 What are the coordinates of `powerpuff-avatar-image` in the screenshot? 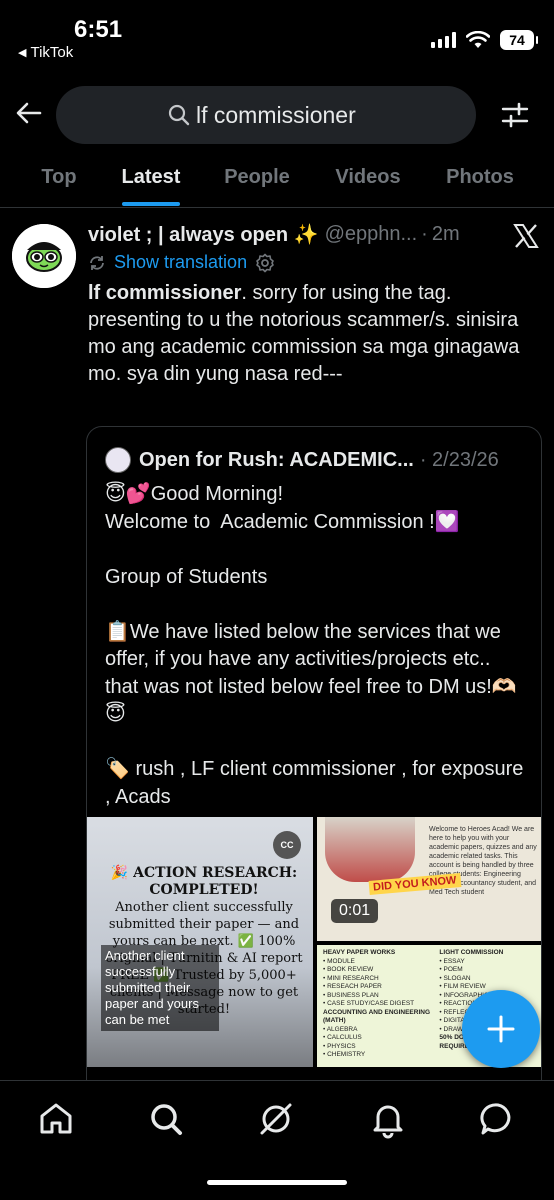 It's located at (44, 256).